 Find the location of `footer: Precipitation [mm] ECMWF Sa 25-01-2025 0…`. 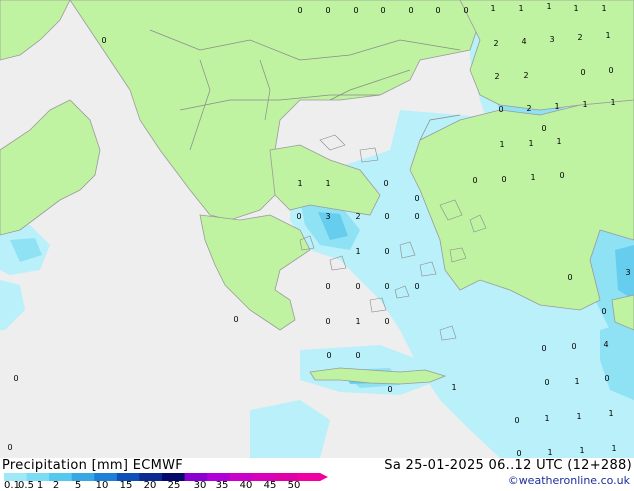

footer: Precipitation [mm] ECMWF Sa 25-01-2025 0… is located at coordinates (317, 474).